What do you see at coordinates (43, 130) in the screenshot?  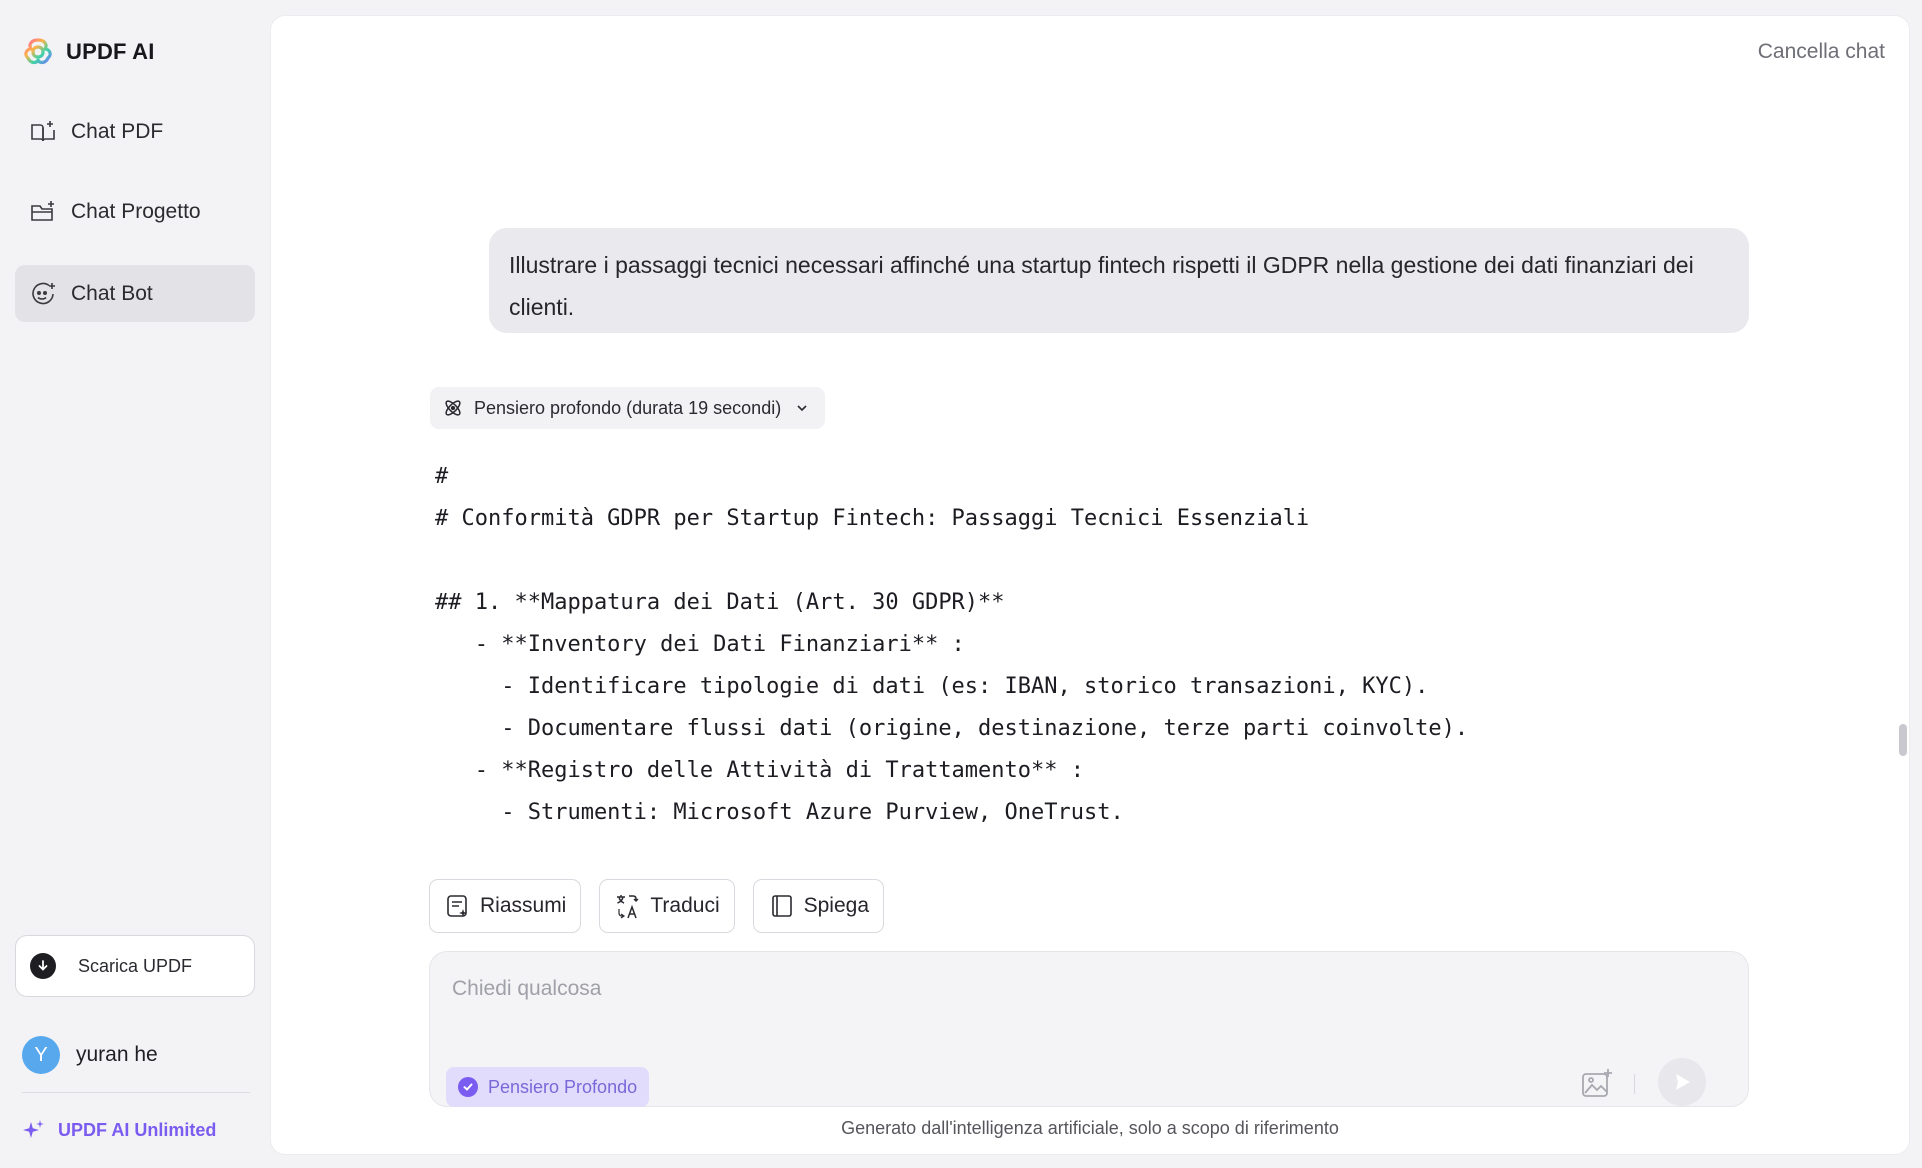 I see `book-icon` at bounding box center [43, 130].